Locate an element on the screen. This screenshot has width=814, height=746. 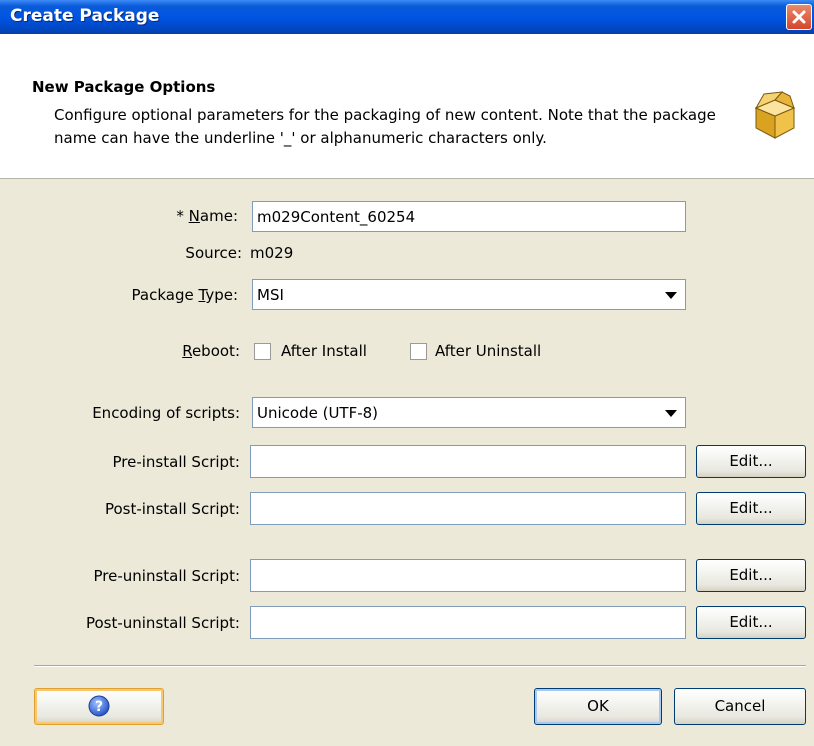
close-button is located at coordinates (799, 17).